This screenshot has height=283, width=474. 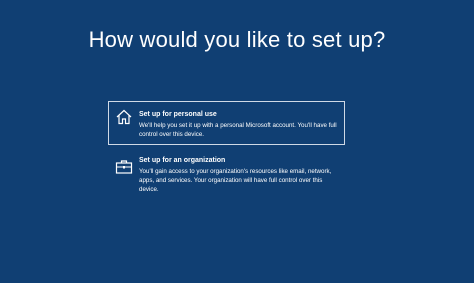 I want to click on option-personal-title: Set up for personal use, so click(x=178, y=114).